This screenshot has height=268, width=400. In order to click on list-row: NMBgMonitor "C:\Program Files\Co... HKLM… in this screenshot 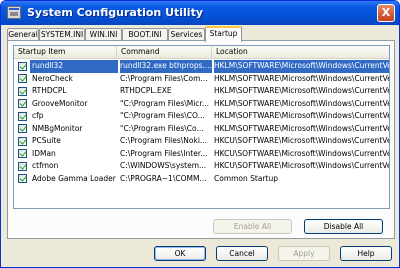, I will do `click(201, 129)`.